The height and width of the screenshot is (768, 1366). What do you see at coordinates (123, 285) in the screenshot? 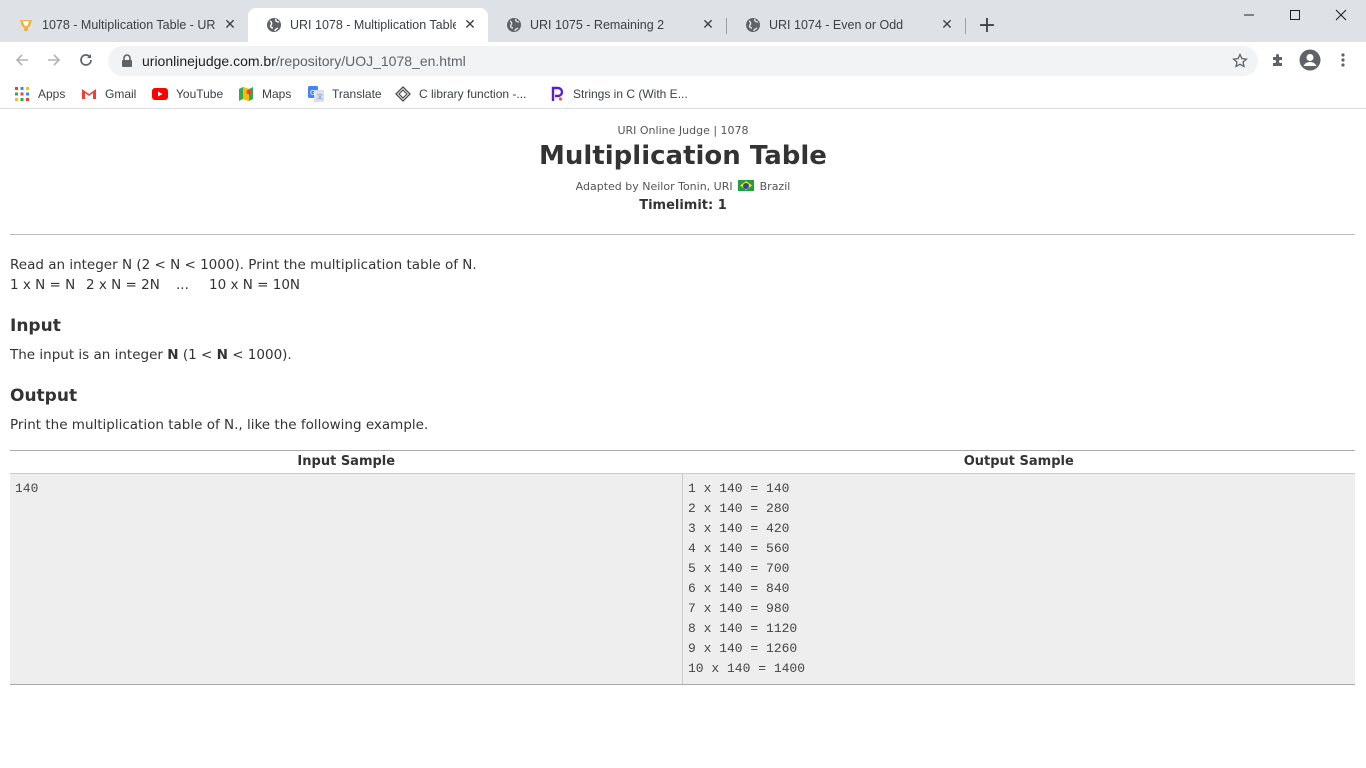
I see `formula-2: 2 x N = 2N` at bounding box center [123, 285].